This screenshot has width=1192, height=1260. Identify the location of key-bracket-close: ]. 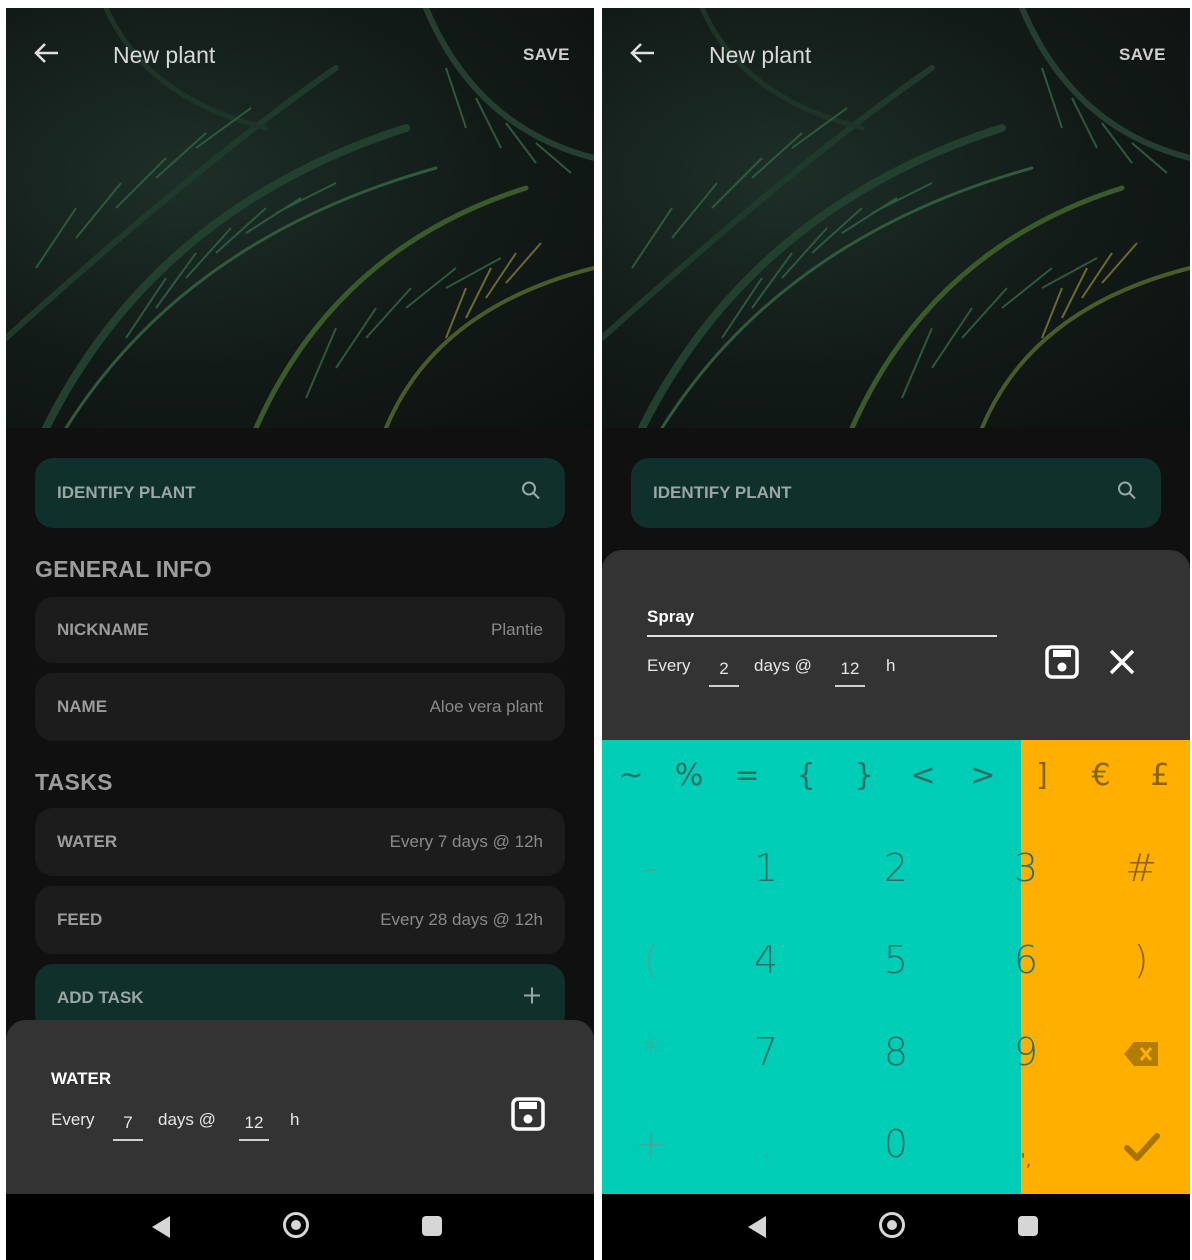
(1042, 775).